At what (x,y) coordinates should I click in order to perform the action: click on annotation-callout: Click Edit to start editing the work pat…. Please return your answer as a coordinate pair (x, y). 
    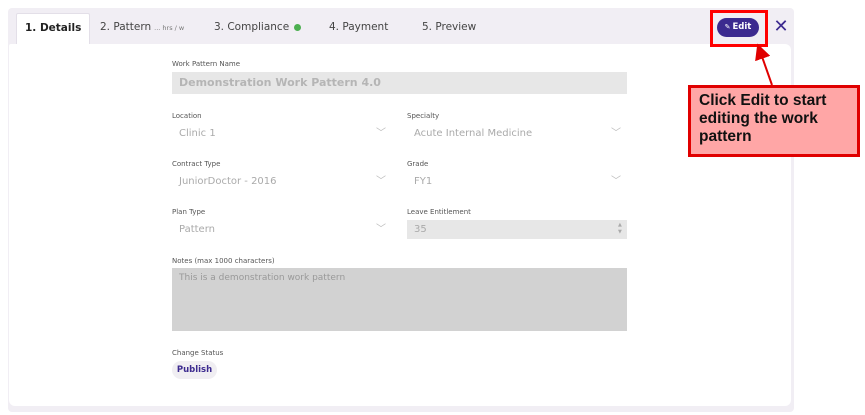
    Looking at the image, I should click on (774, 121).